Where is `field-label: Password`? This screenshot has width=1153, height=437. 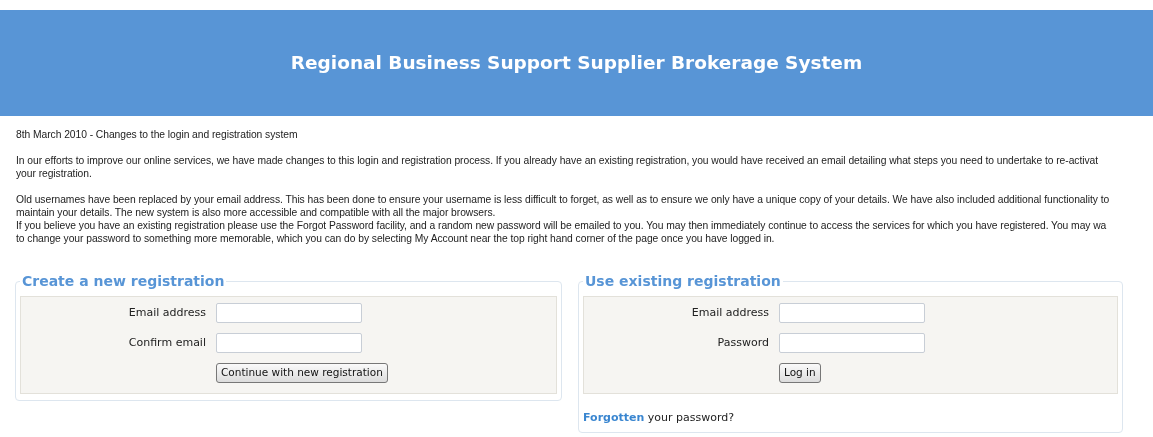 field-label: Password is located at coordinates (742, 342).